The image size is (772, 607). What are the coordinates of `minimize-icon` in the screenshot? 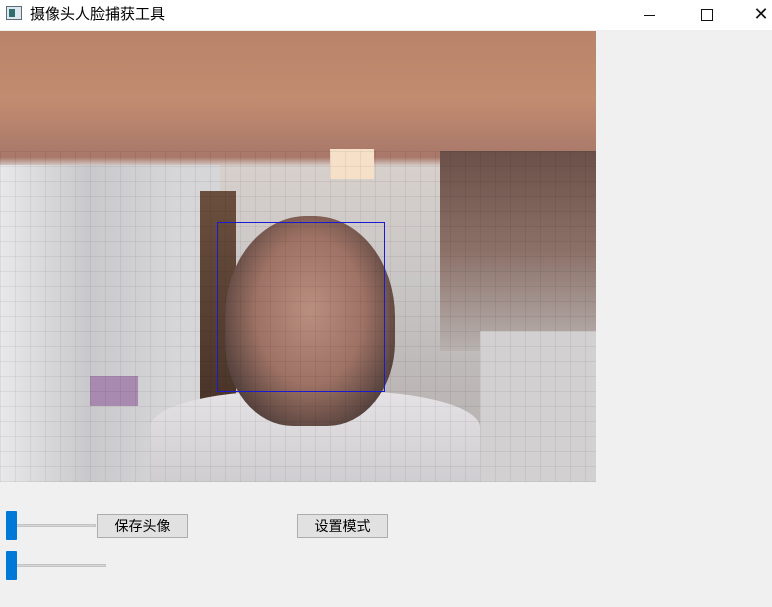 It's located at (649, 15).